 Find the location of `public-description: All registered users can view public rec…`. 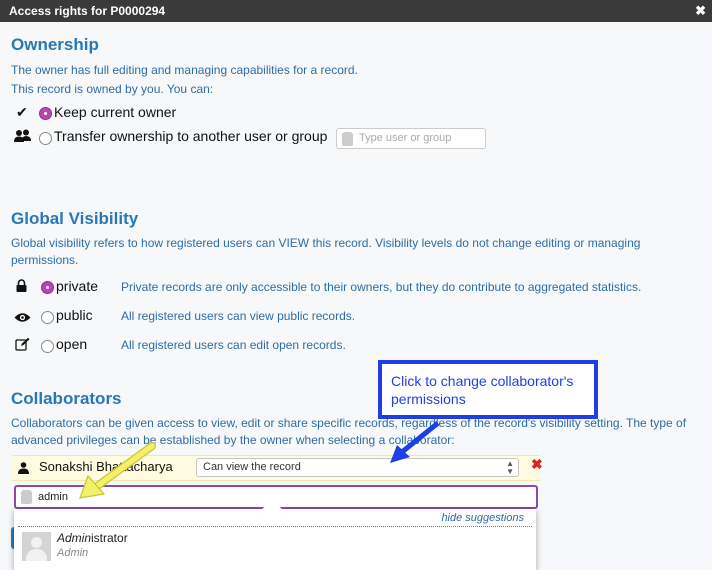

public-description: All registered users can view public rec… is located at coordinates (238, 316).